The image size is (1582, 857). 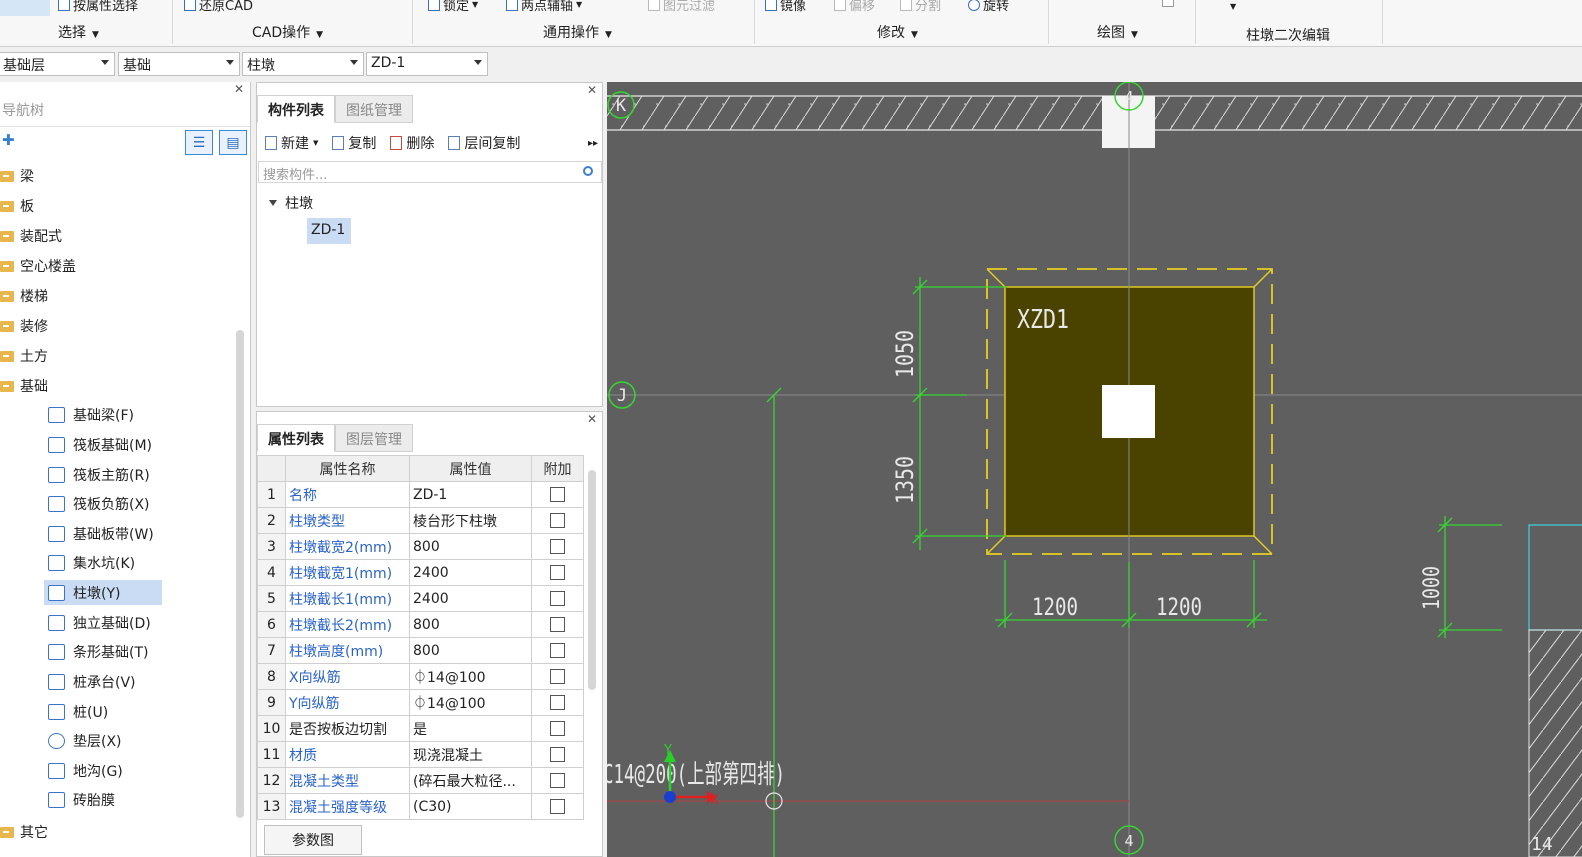 What do you see at coordinates (233, 142) in the screenshot?
I see `detail-view-button: ▤` at bounding box center [233, 142].